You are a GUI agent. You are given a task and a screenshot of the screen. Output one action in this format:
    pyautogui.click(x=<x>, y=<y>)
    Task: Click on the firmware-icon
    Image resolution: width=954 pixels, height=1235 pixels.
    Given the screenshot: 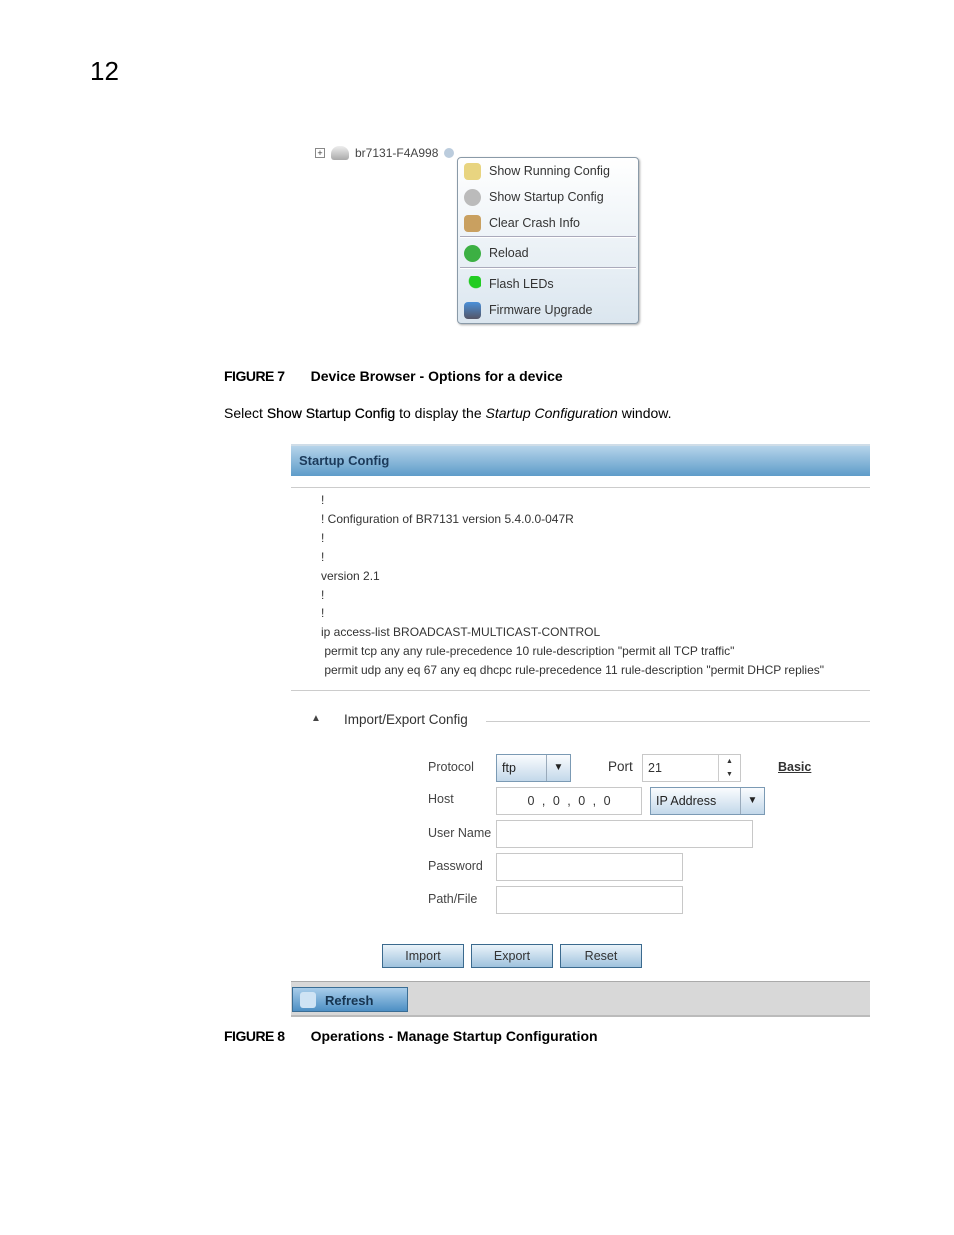 What is the action you would take?
    pyautogui.click(x=472, y=310)
    